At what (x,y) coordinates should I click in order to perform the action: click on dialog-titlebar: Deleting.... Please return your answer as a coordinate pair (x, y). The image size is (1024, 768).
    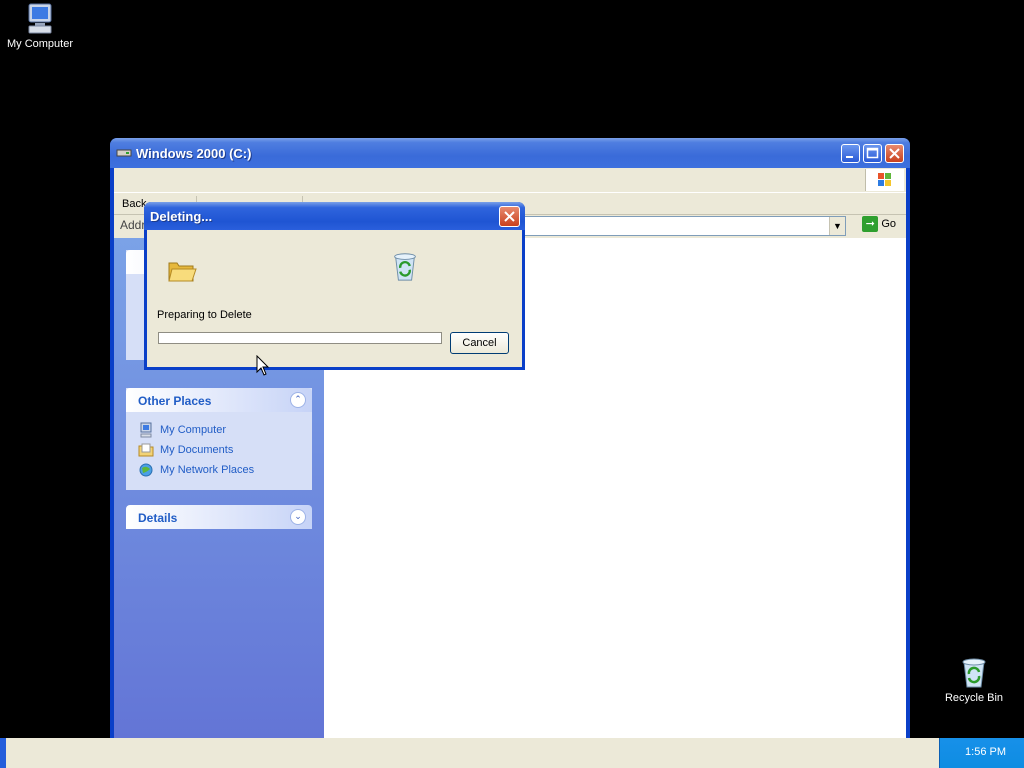
    Looking at the image, I should click on (334, 216).